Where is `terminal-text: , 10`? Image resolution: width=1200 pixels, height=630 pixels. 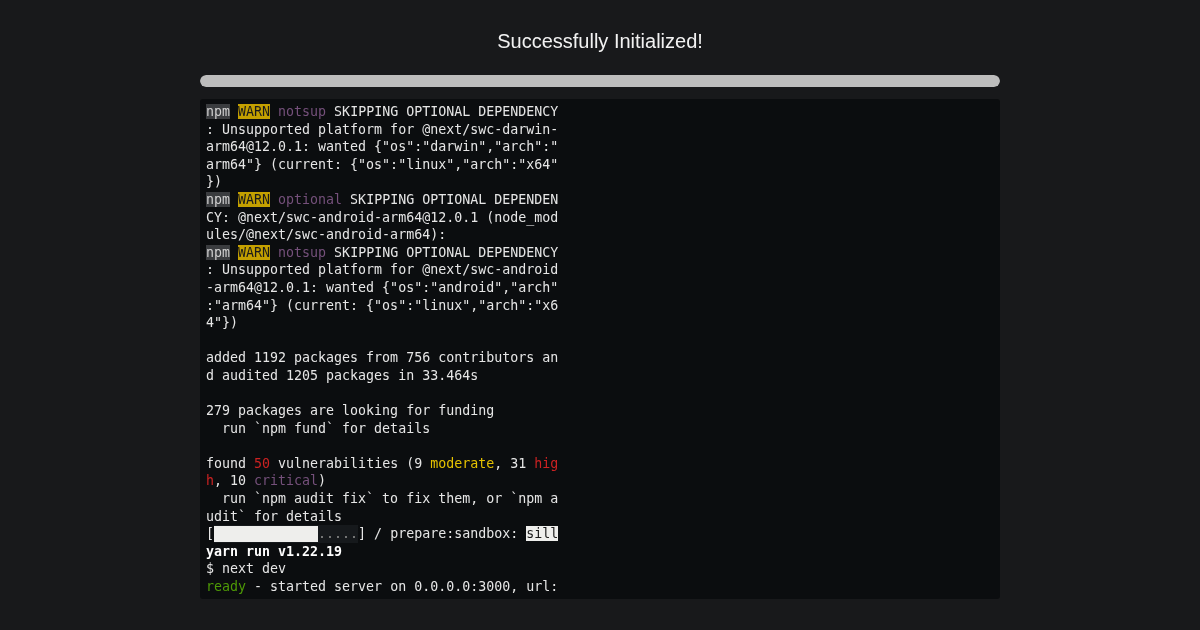 terminal-text: , 10 is located at coordinates (231, 481).